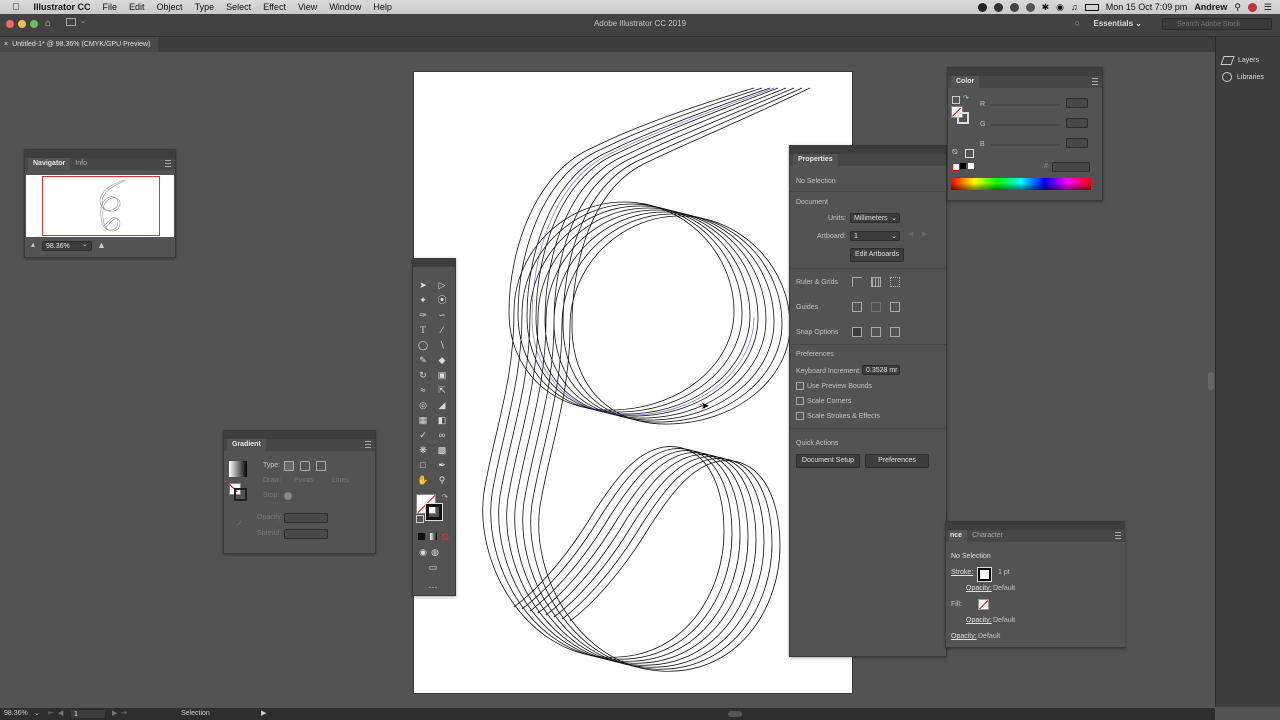 This screenshot has width=1280, height=720. Describe the element at coordinates (423, 360) in the screenshot. I see `shaper-tool-icon: ✎` at that location.